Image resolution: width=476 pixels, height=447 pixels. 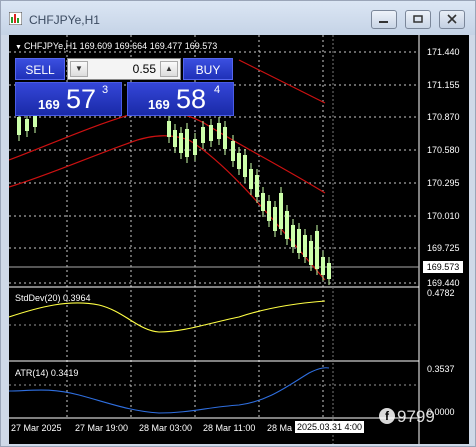 I want to click on bid-big-digits: 57, so click(x=81, y=99).